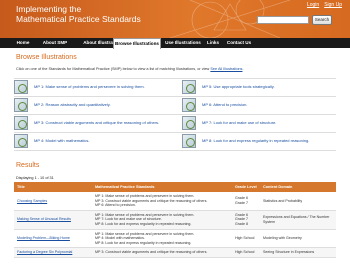 The image size is (350, 276). I want to click on result-grade: Grade 8, so click(241, 223).